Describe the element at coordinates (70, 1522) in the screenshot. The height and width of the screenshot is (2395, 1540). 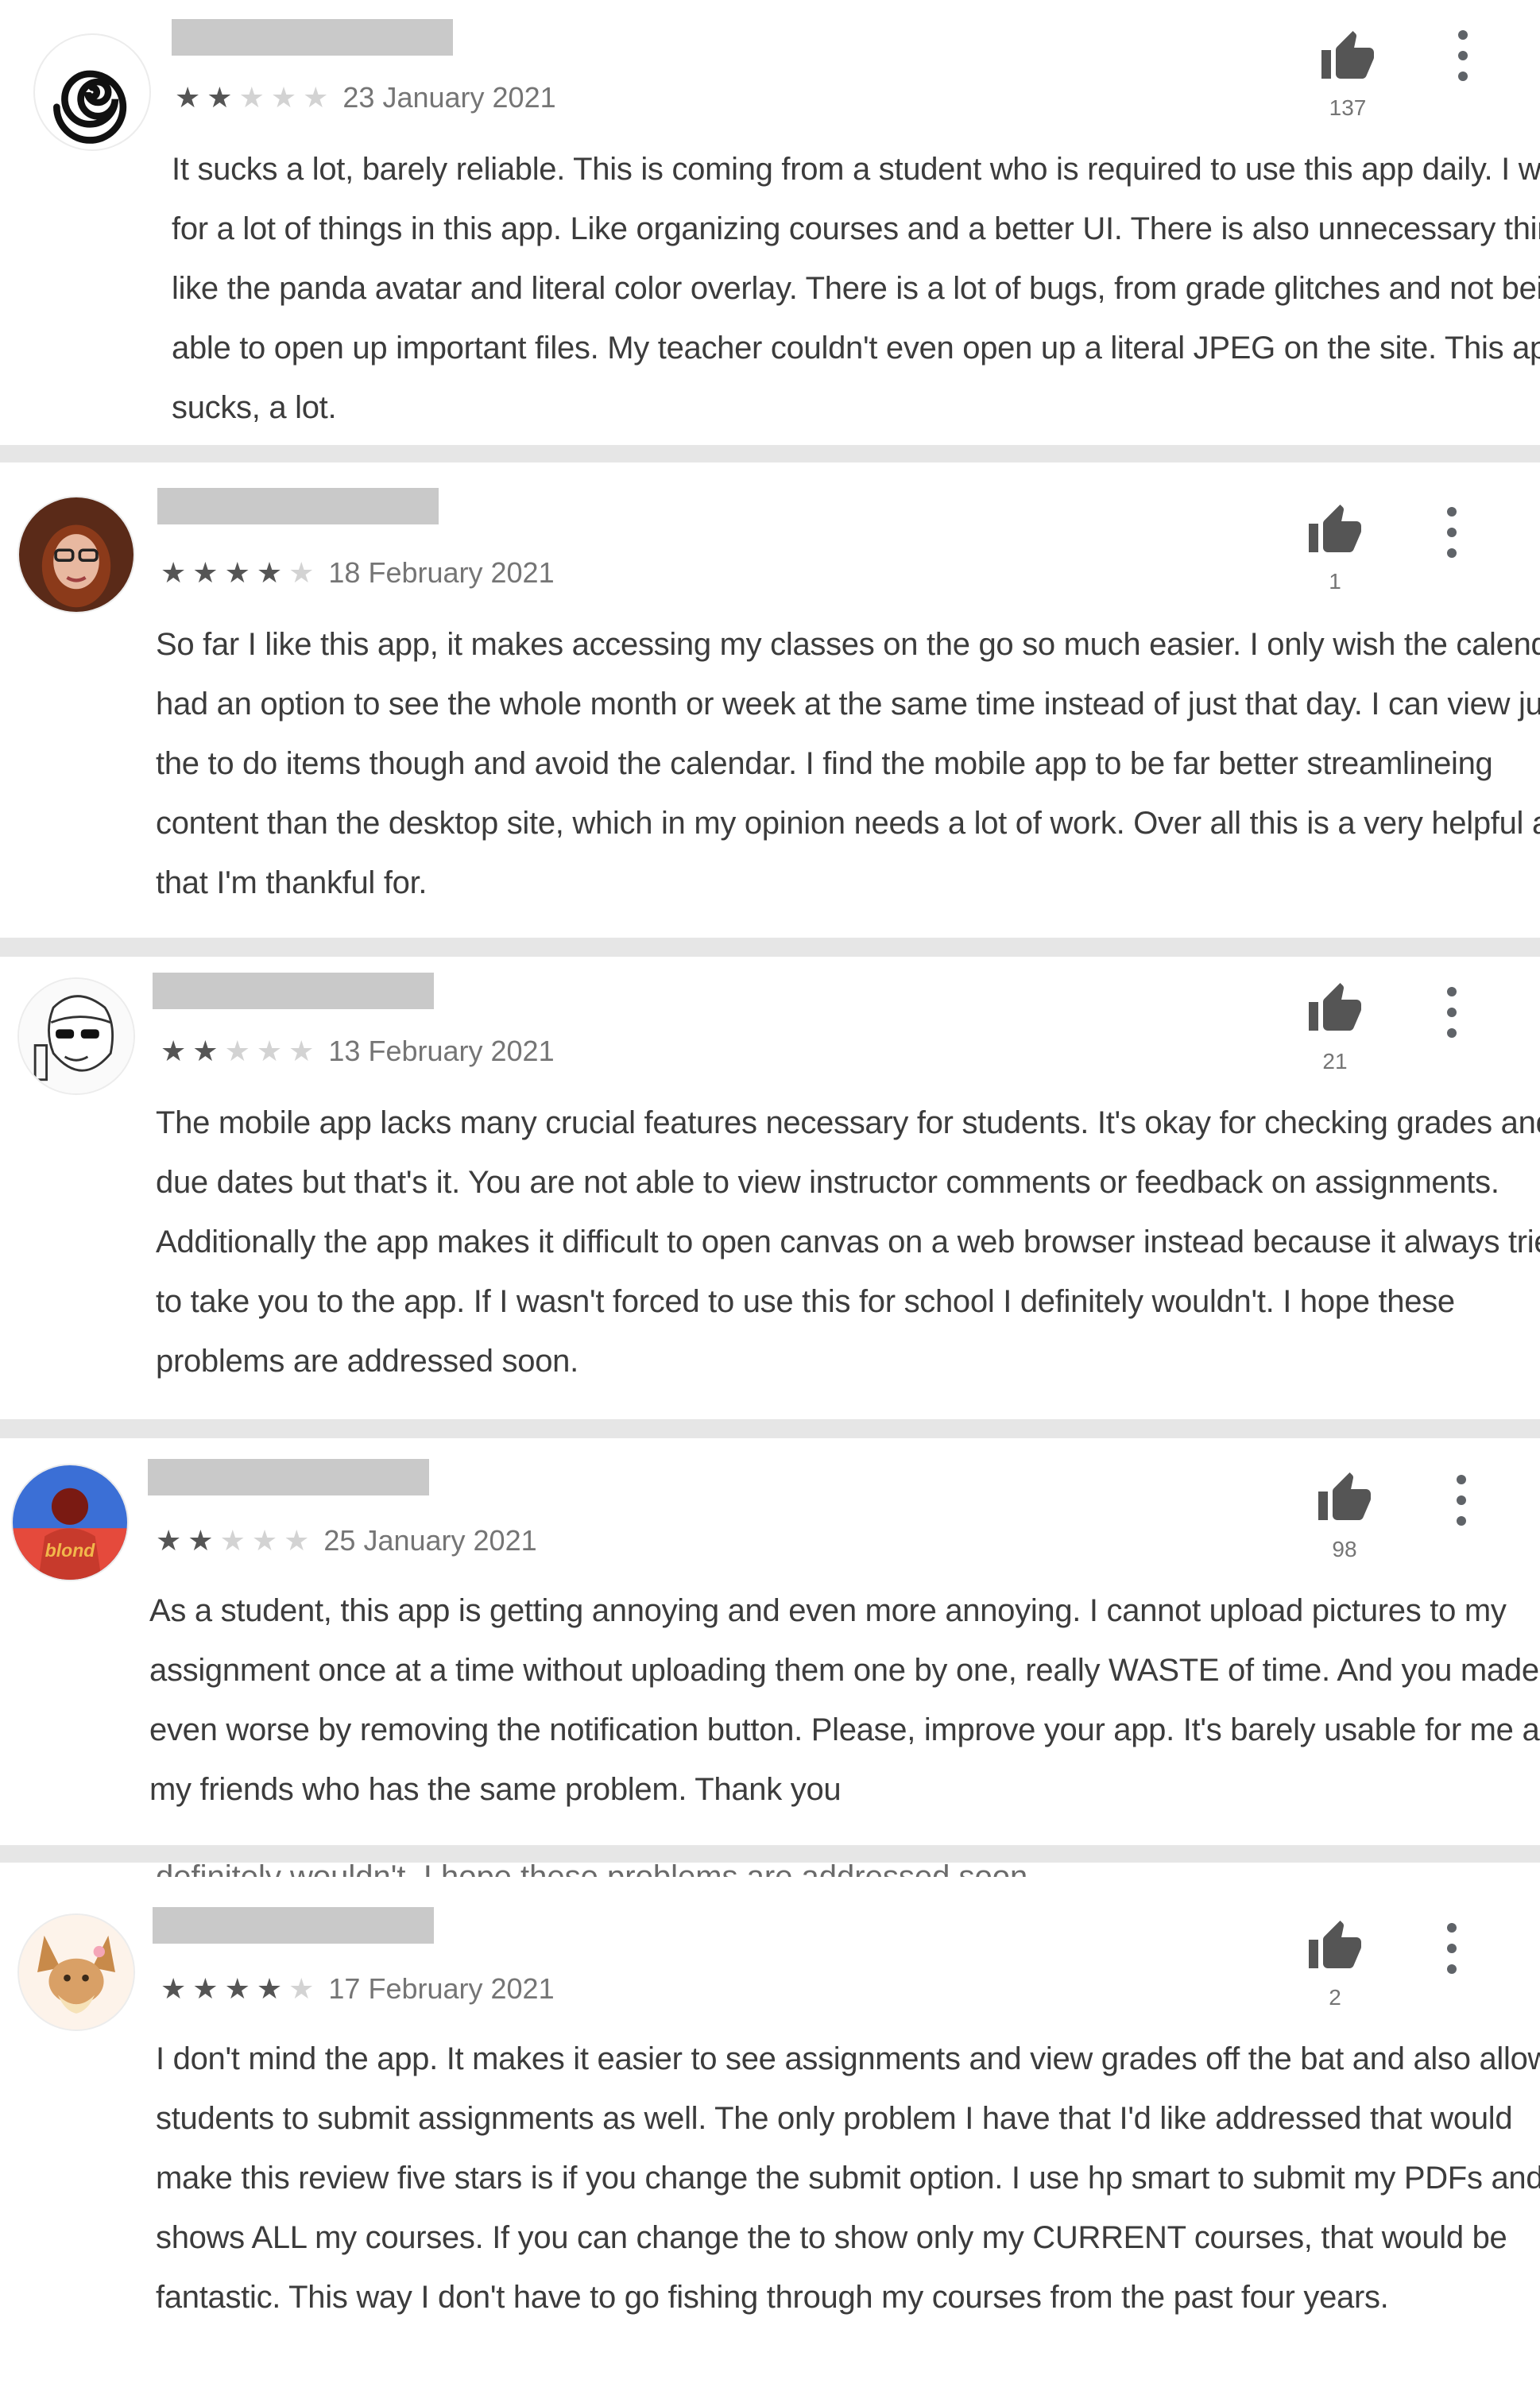
I see `reviewer-avatar: blond` at that location.